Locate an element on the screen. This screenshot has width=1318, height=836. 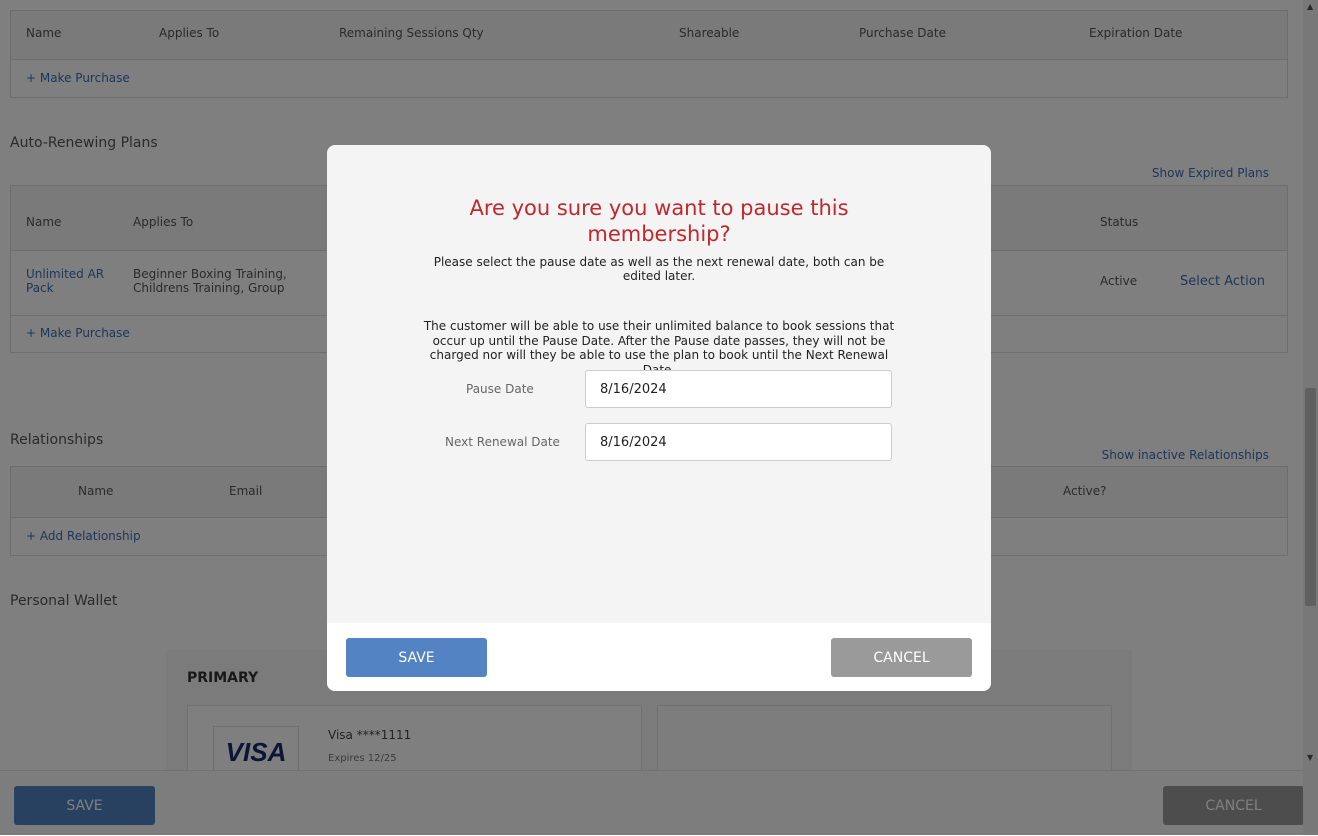
pause-date-label: Pause Date is located at coordinates (500, 389).